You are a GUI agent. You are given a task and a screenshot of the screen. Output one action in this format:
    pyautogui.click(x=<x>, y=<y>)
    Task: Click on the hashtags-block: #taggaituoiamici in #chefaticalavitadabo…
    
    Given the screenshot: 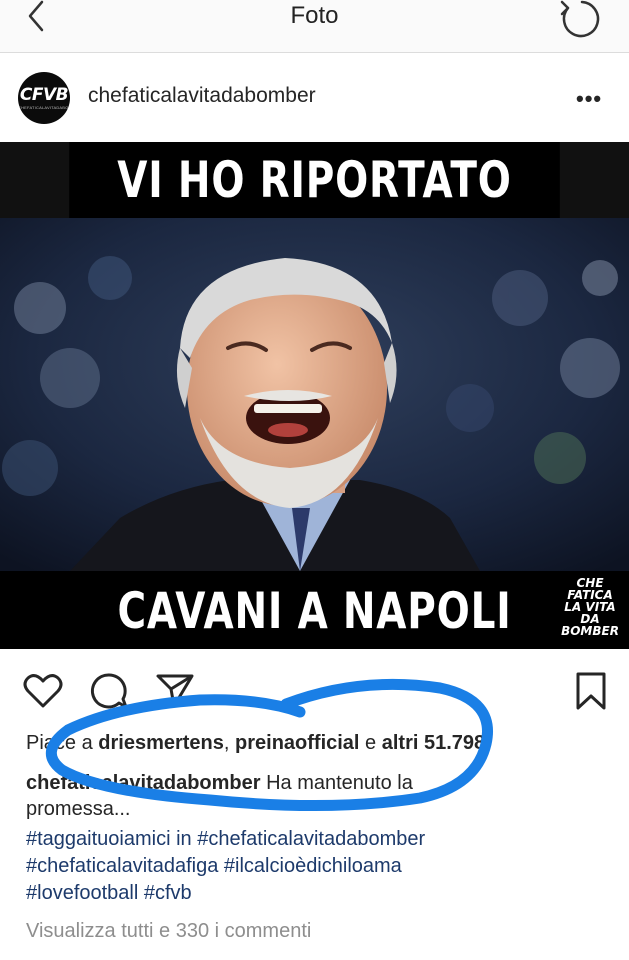 What is the action you would take?
    pyautogui.click(x=226, y=866)
    